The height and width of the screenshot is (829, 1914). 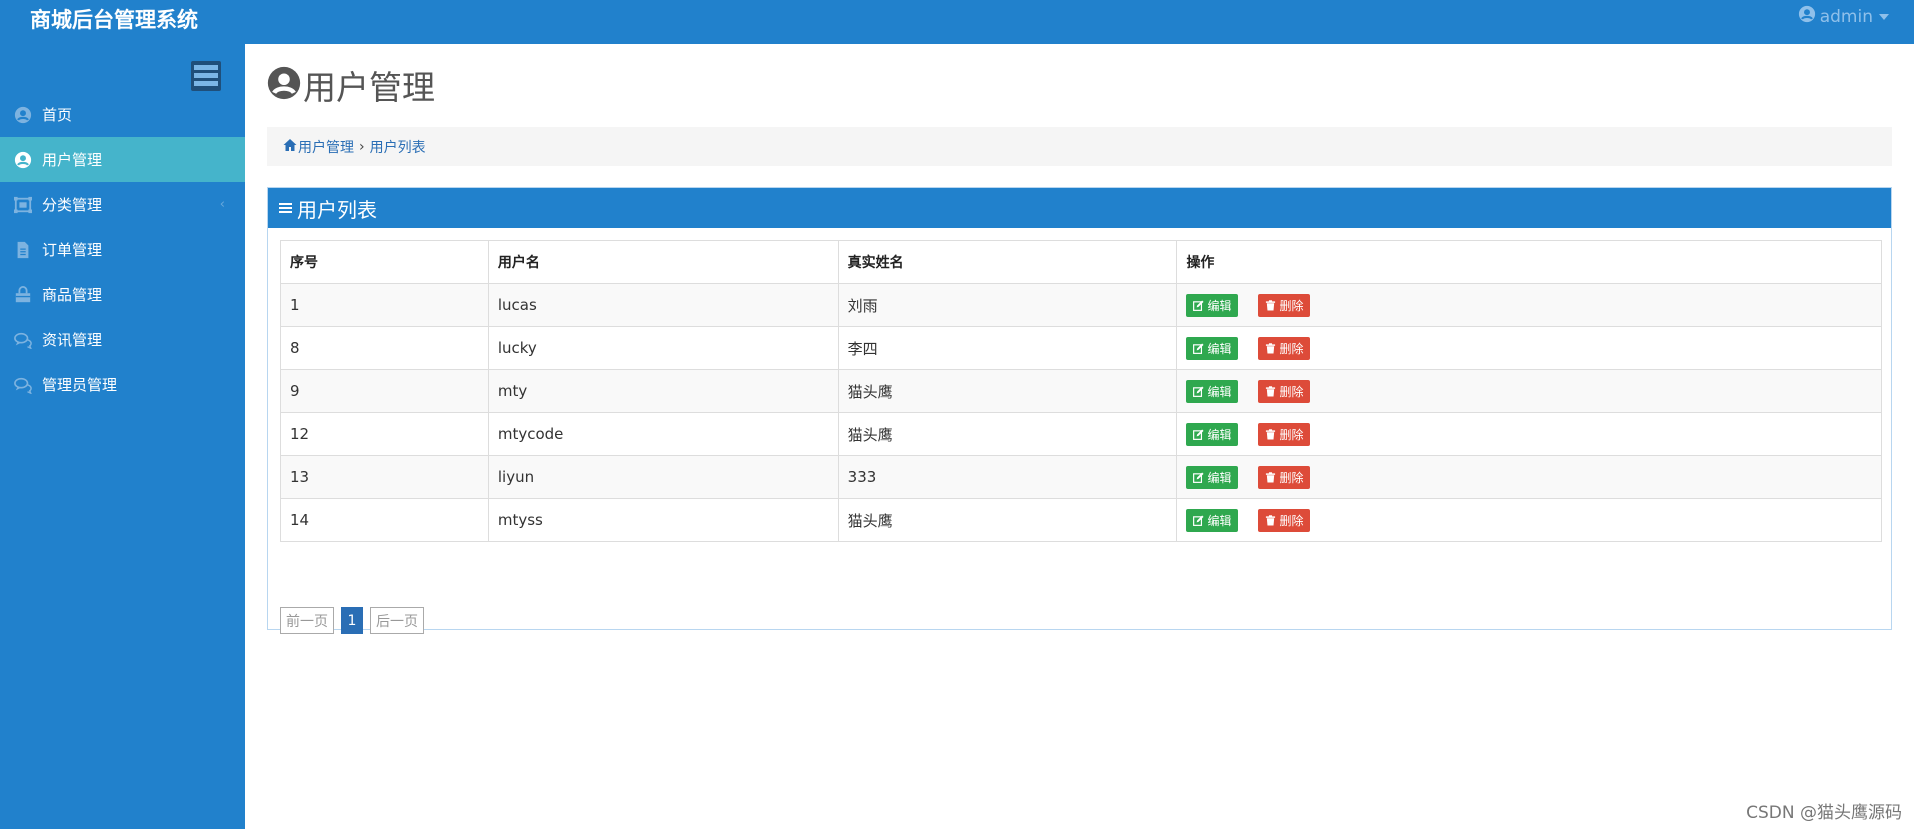 I want to click on sidebar-item-news: 资讯管理, so click(x=122, y=339).